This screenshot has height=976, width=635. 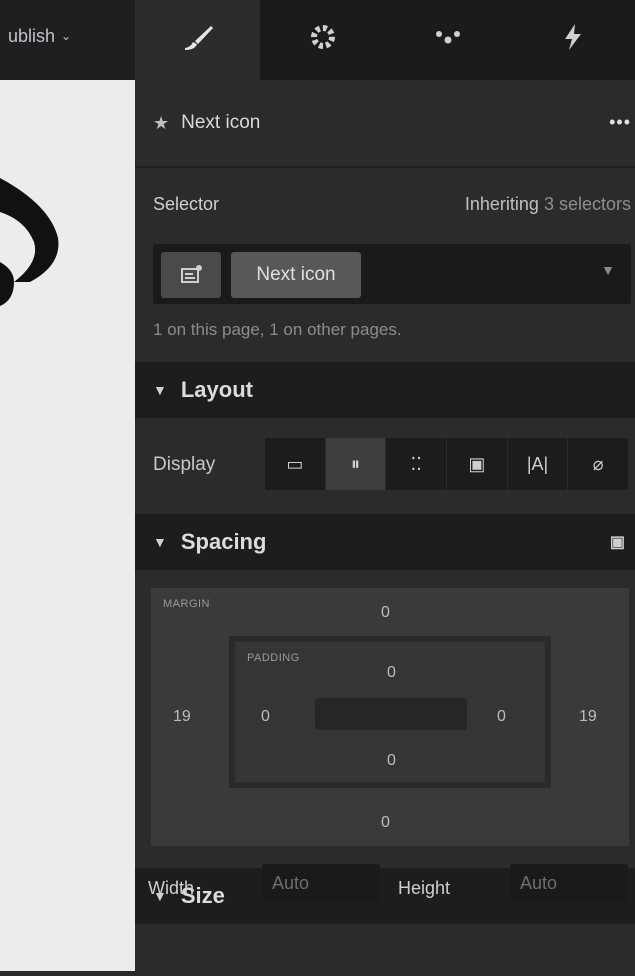 I want to click on padding-box: PADDING 0 0 0 0, so click(x=390, y=712).